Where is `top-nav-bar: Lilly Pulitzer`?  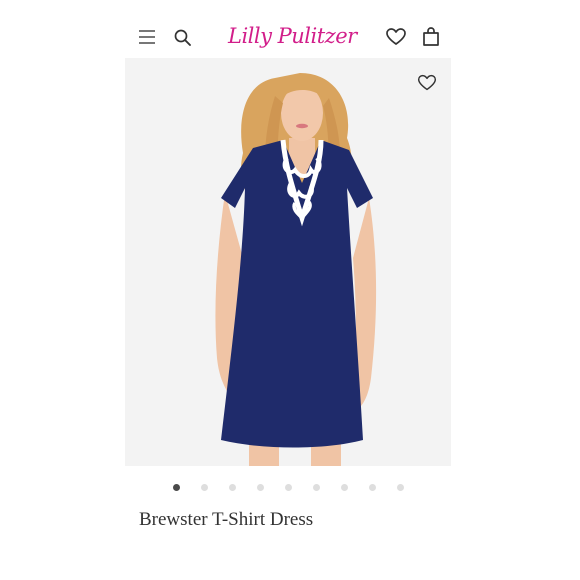 top-nav-bar: Lilly Pulitzer is located at coordinates (290, 29).